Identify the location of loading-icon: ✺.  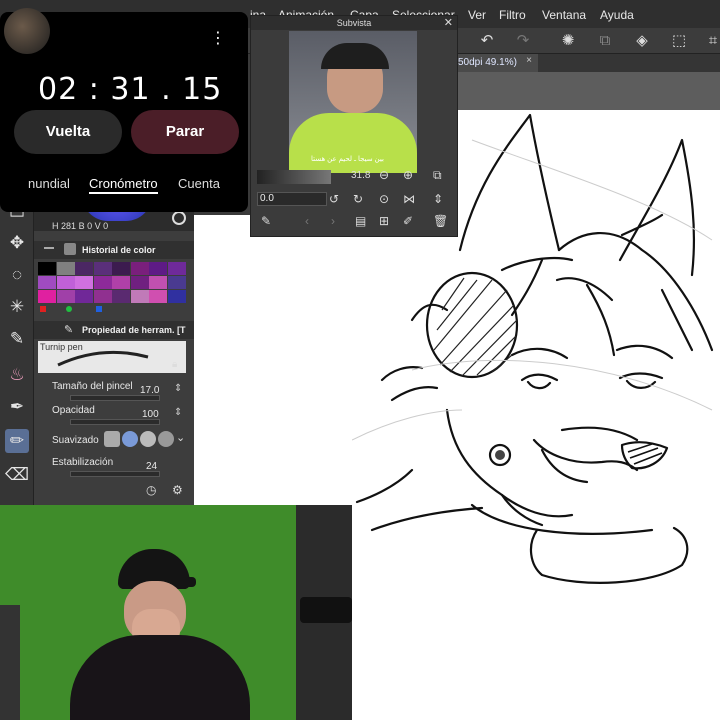
(568, 41).